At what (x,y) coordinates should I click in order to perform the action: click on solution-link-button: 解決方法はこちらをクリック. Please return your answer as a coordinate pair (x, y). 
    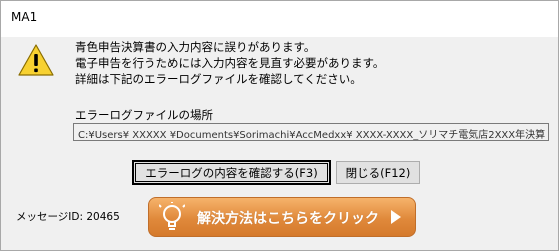
    Looking at the image, I should click on (282, 217).